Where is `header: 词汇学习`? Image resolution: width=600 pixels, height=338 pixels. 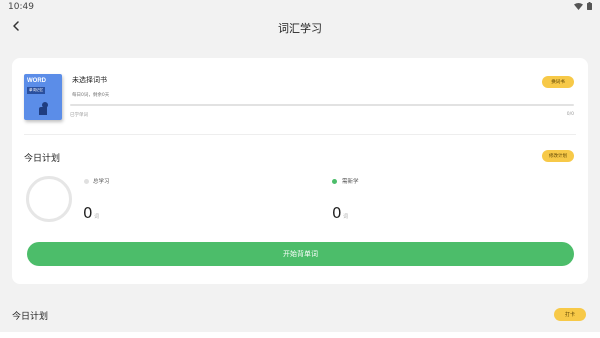 header: 词汇学习 is located at coordinates (300, 28).